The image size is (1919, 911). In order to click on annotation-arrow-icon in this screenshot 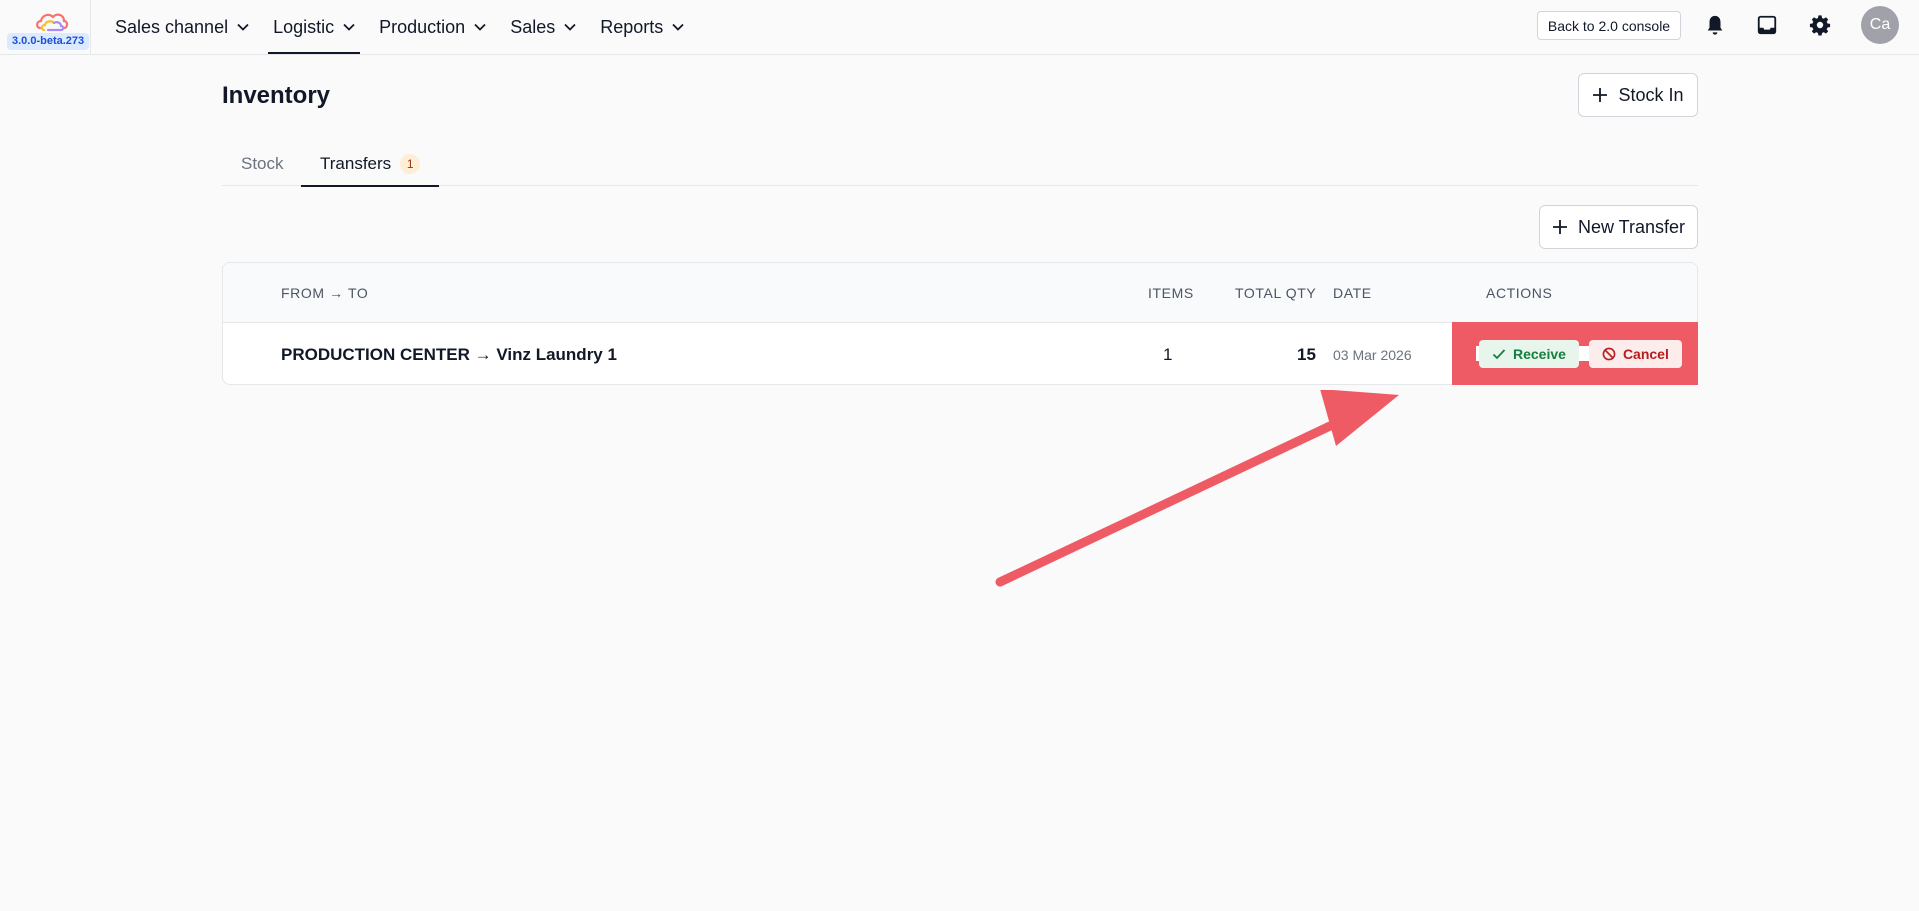, I will do `click(1197, 488)`.